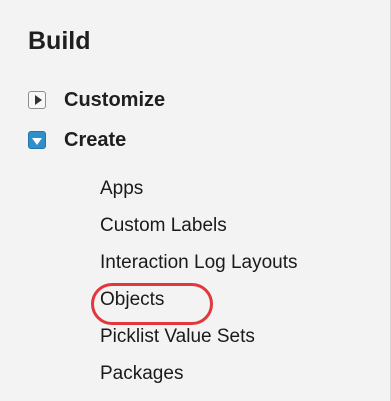 Image resolution: width=391 pixels, height=401 pixels. Describe the element at coordinates (163, 226) in the screenshot. I see `submenu-item-label: Custom Labels` at that location.